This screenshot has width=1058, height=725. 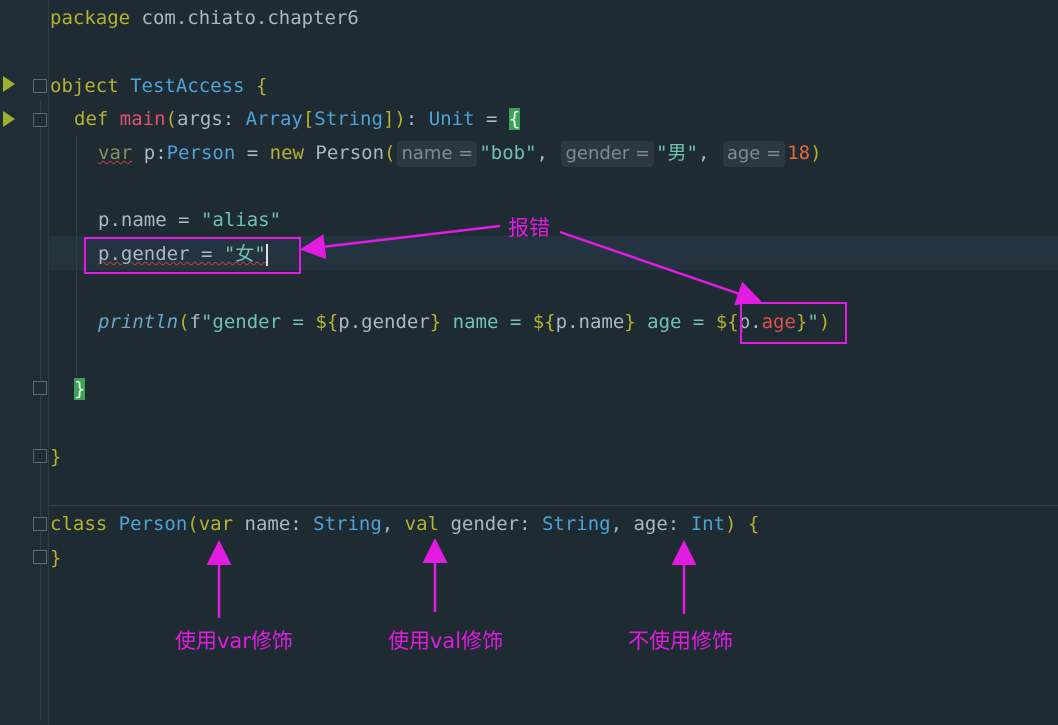 What do you see at coordinates (446, 641) in the screenshot?
I see `label-val-modifier: 使用val修饰` at bounding box center [446, 641].